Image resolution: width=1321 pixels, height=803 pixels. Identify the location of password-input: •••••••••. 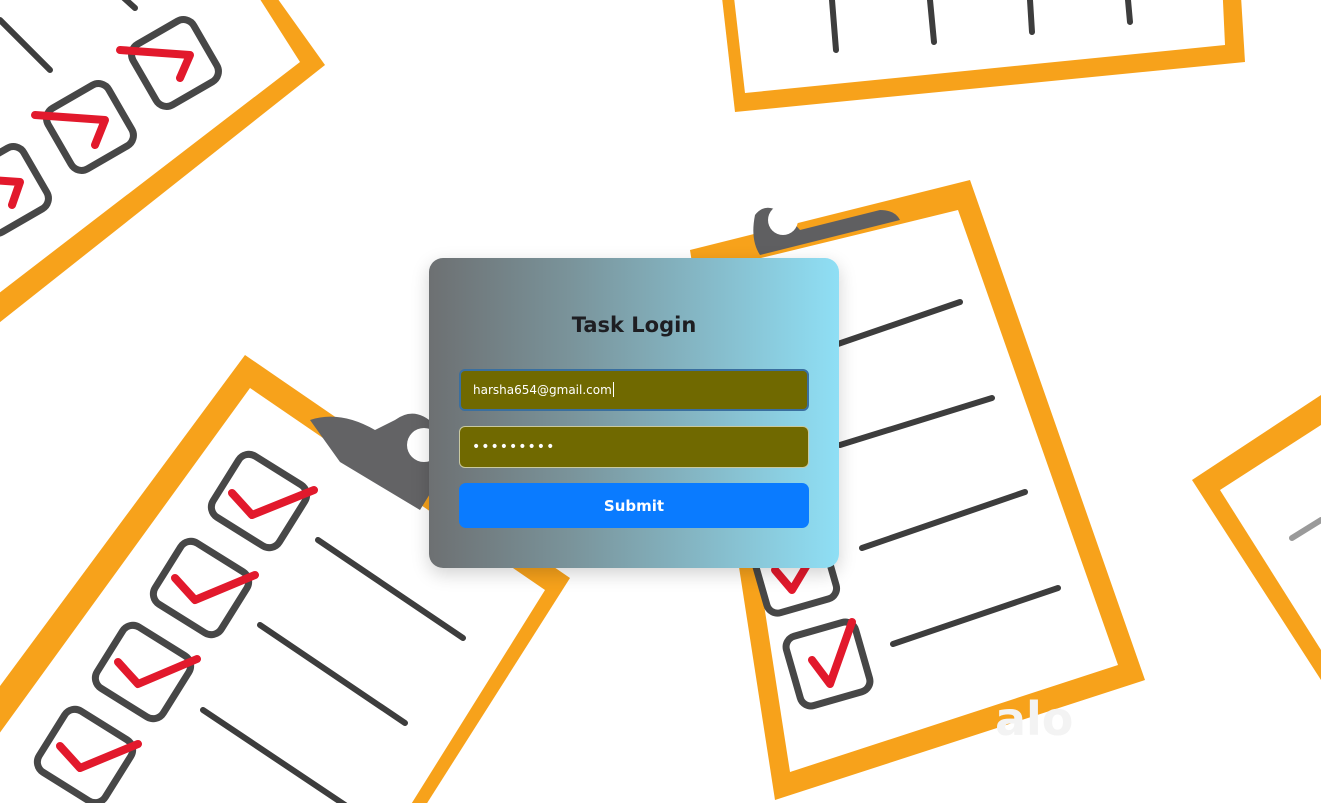
(634, 447).